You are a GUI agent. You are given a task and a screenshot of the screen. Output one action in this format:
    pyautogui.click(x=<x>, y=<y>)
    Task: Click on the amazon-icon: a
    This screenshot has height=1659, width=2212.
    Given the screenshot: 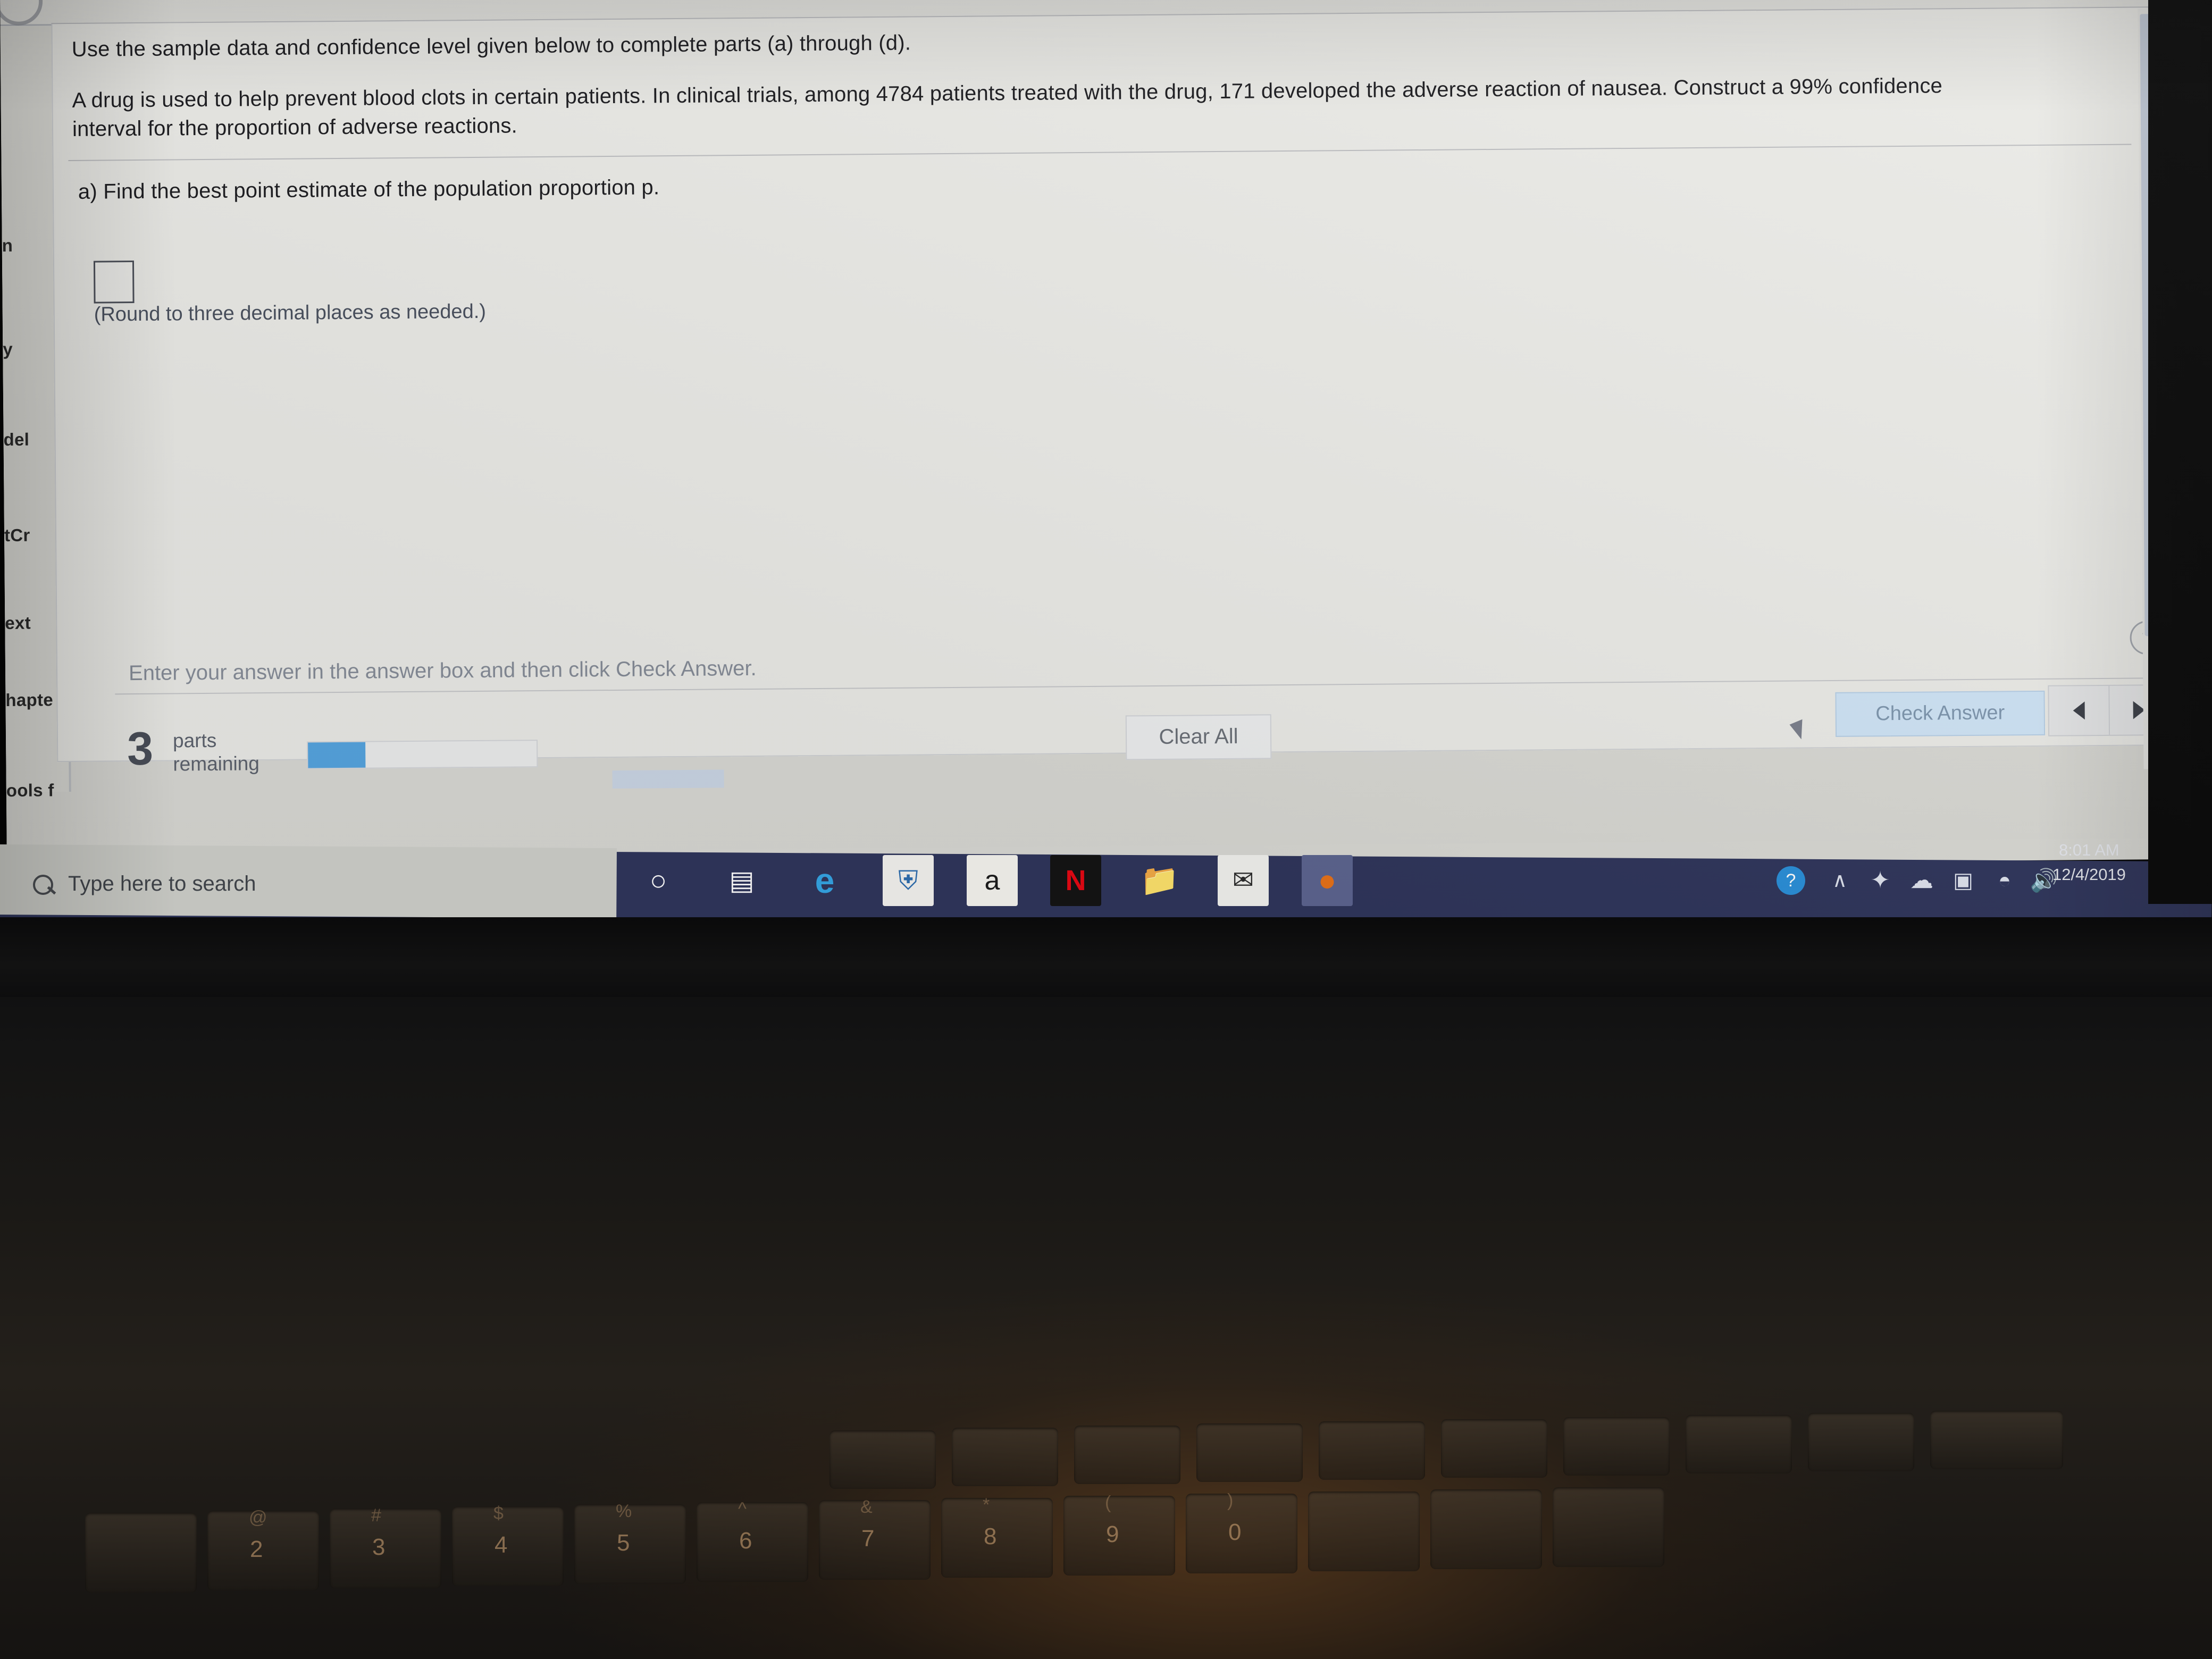 What is the action you would take?
    pyautogui.click(x=992, y=880)
    